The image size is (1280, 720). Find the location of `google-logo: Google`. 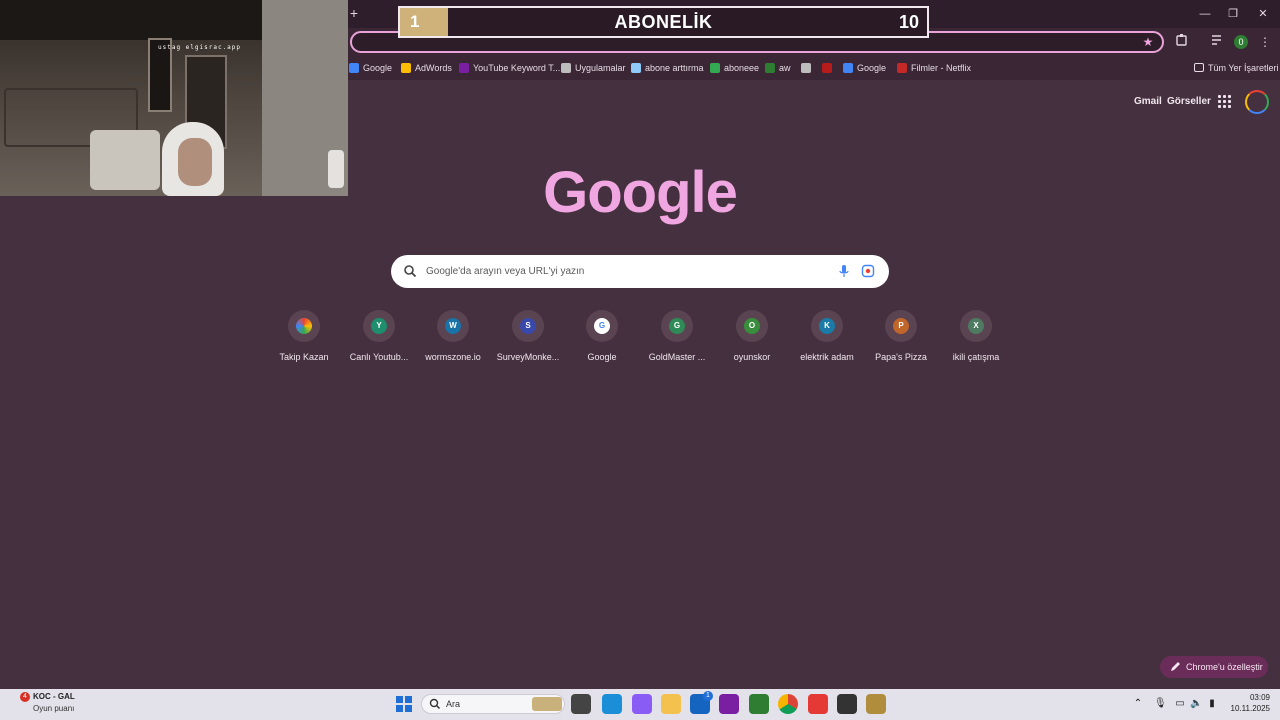

google-logo: Google is located at coordinates (640, 192).